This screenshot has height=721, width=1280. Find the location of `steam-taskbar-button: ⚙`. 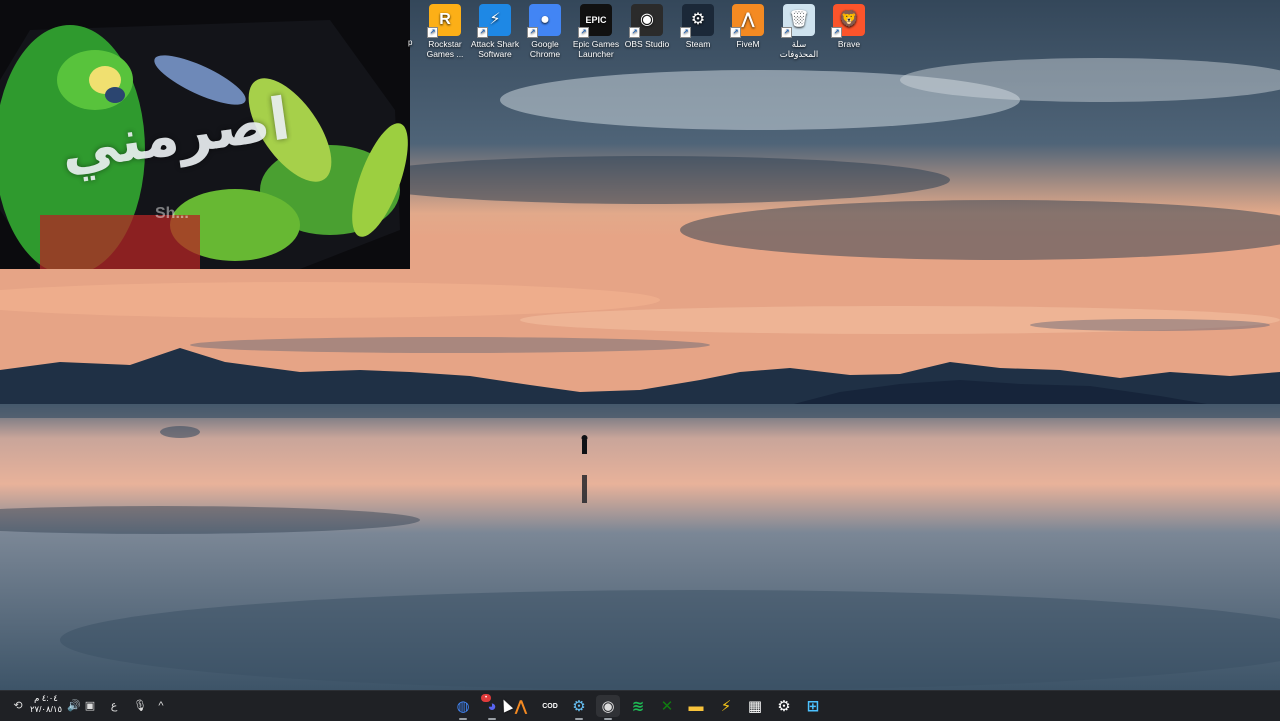

steam-taskbar-button: ⚙ is located at coordinates (579, 707).